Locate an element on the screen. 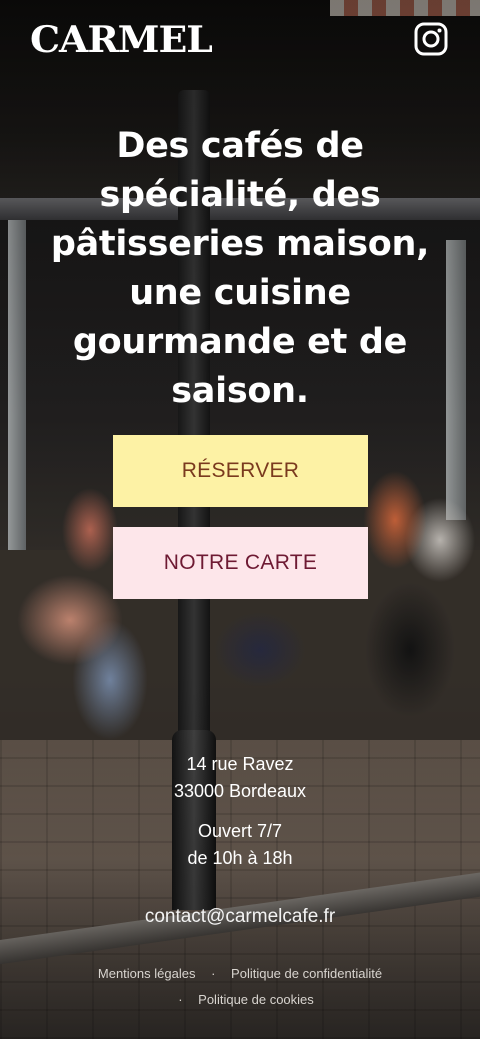 The image size is (480, 1039). instagram-link is located at coordinates (431, 39).